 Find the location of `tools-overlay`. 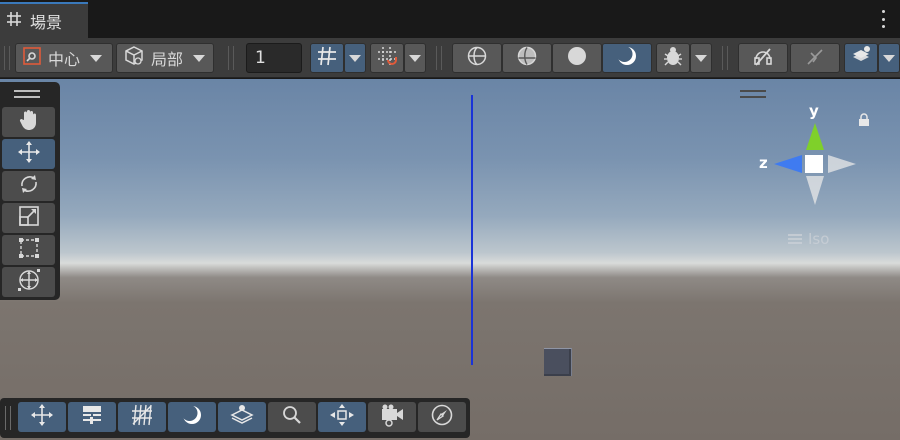

tools-overlay is located at coordinates (30, 191).